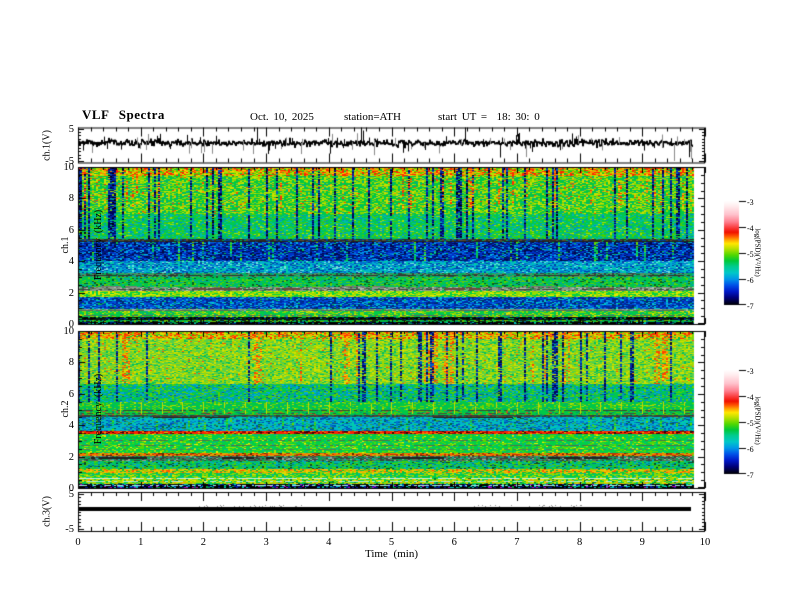  What do you see at coordinates (282, 117) in the screenshot?
I see `figure-date: Oct. 10, 2025` at bounding box center [282, 117].